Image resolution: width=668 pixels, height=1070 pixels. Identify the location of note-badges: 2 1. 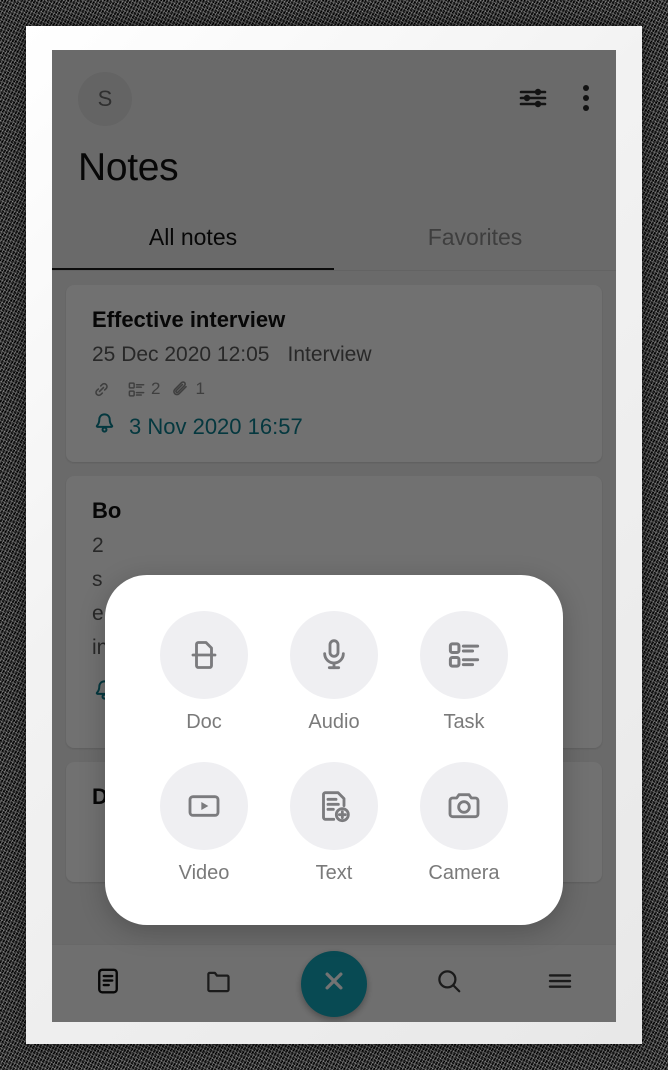
(334, 389).